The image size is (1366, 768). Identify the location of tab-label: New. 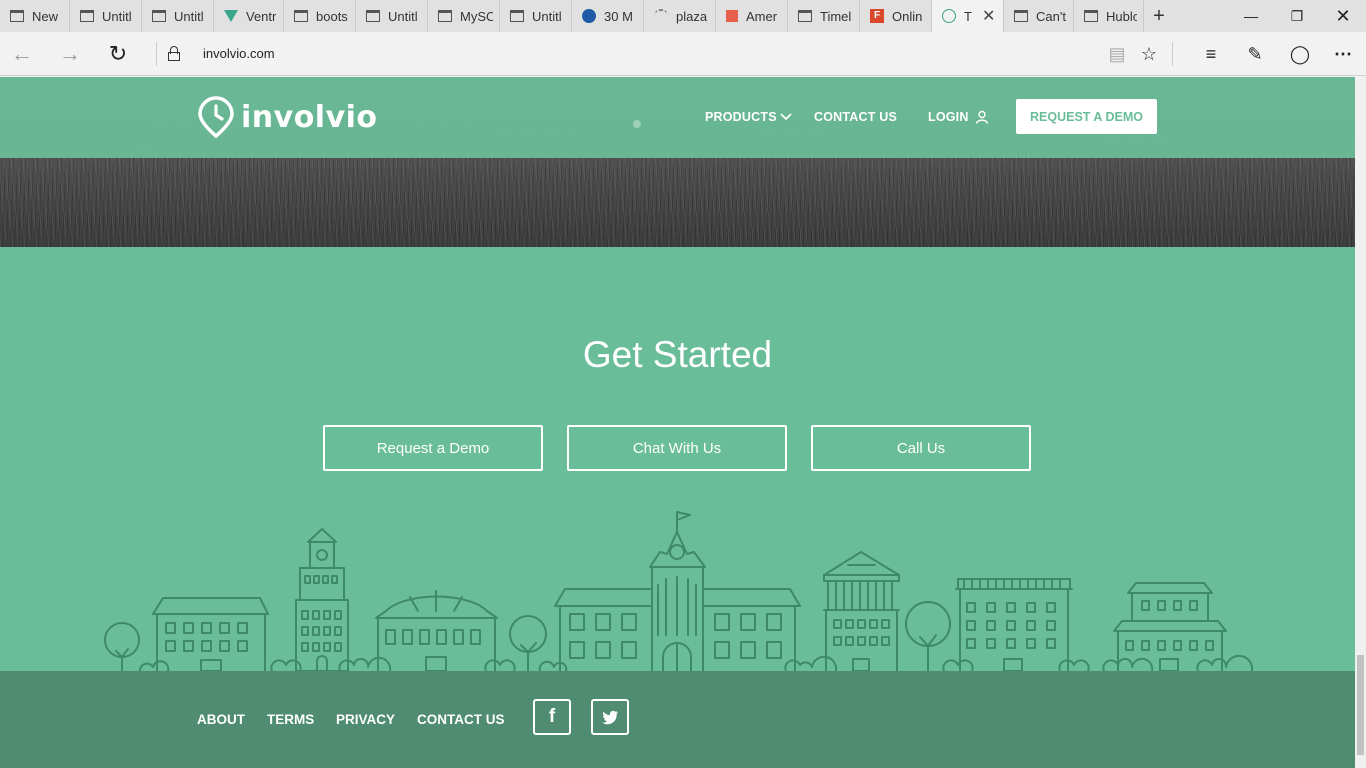
(45, 16).